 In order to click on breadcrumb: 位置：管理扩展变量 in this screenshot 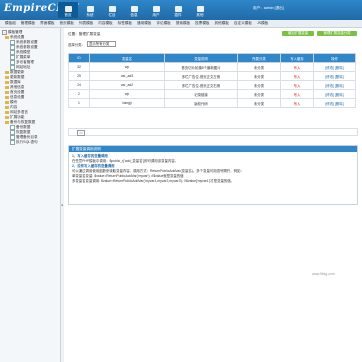, I will do `click(84, 34)`.